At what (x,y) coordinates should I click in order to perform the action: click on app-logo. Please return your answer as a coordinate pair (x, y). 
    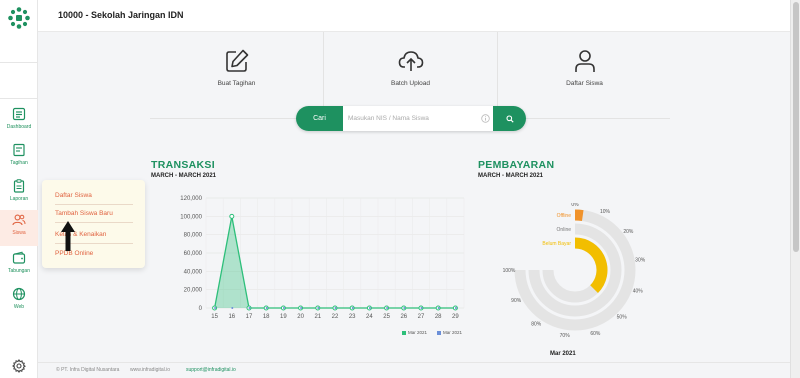
    Looking at the image, I should click on (19, 18).